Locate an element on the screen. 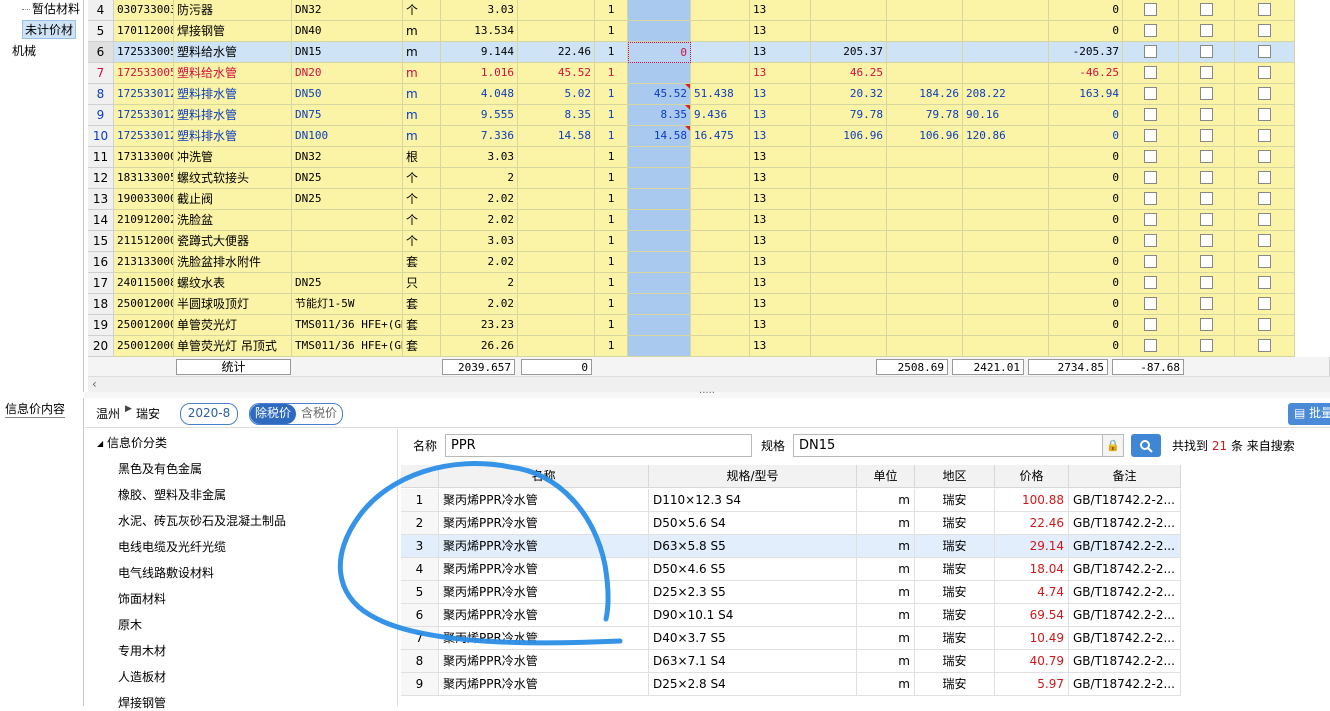 Image resolution: width=1330 pixels, height=711 pixels. grid-cell-qty: 9.555 is located at coordinates (479, 115).